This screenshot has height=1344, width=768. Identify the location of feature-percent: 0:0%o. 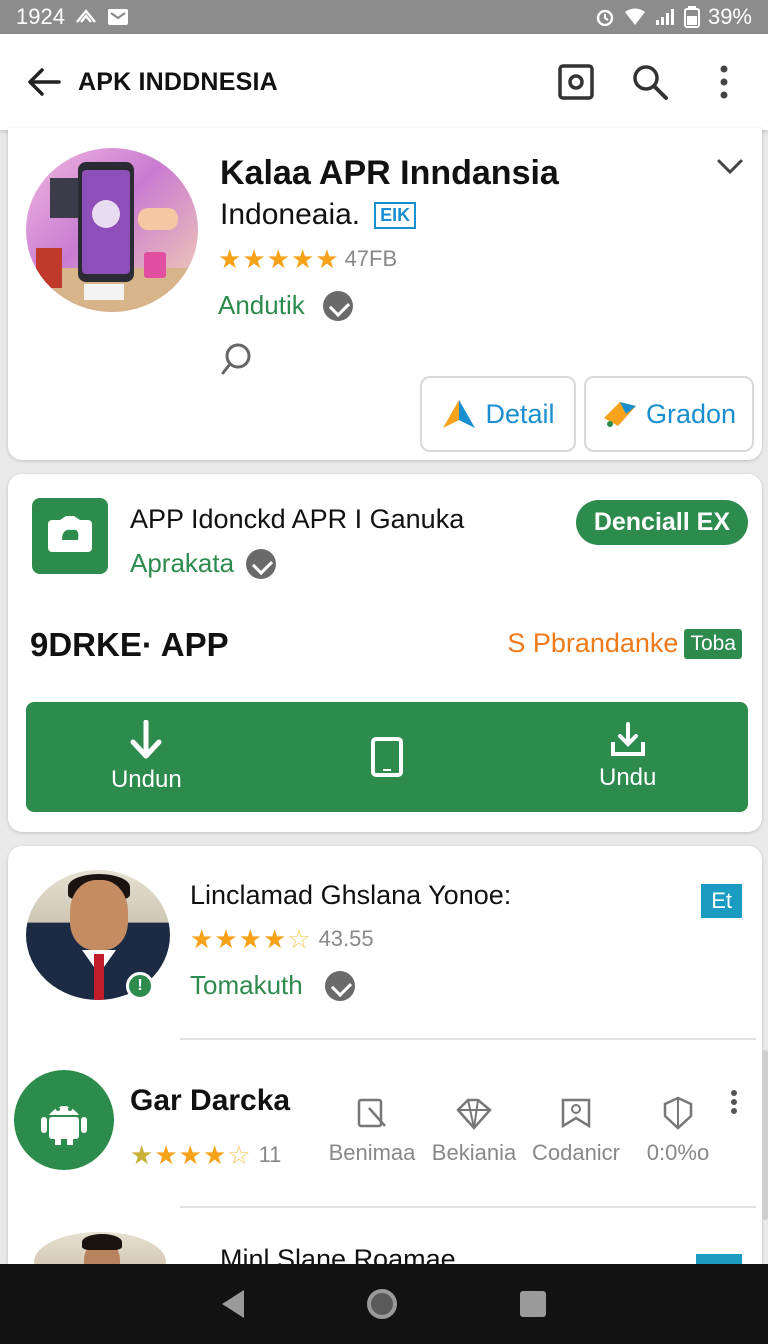
(678, 1131).